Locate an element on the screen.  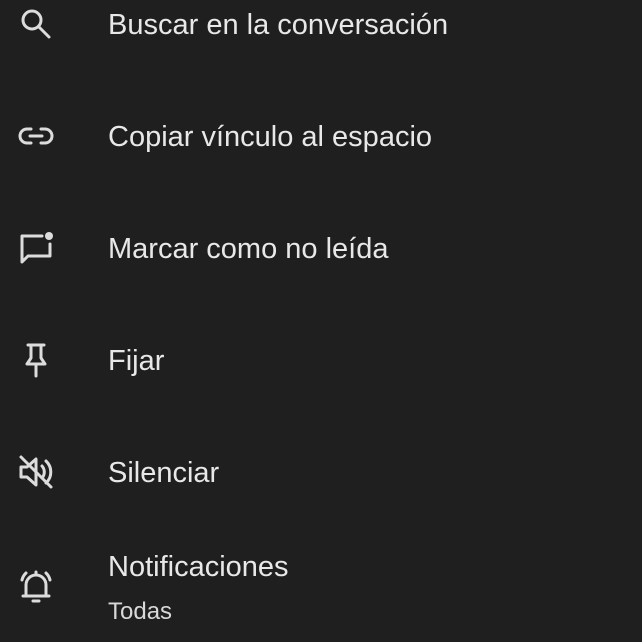
menu-item-label: Fijar is located at coordinates (136, 361).